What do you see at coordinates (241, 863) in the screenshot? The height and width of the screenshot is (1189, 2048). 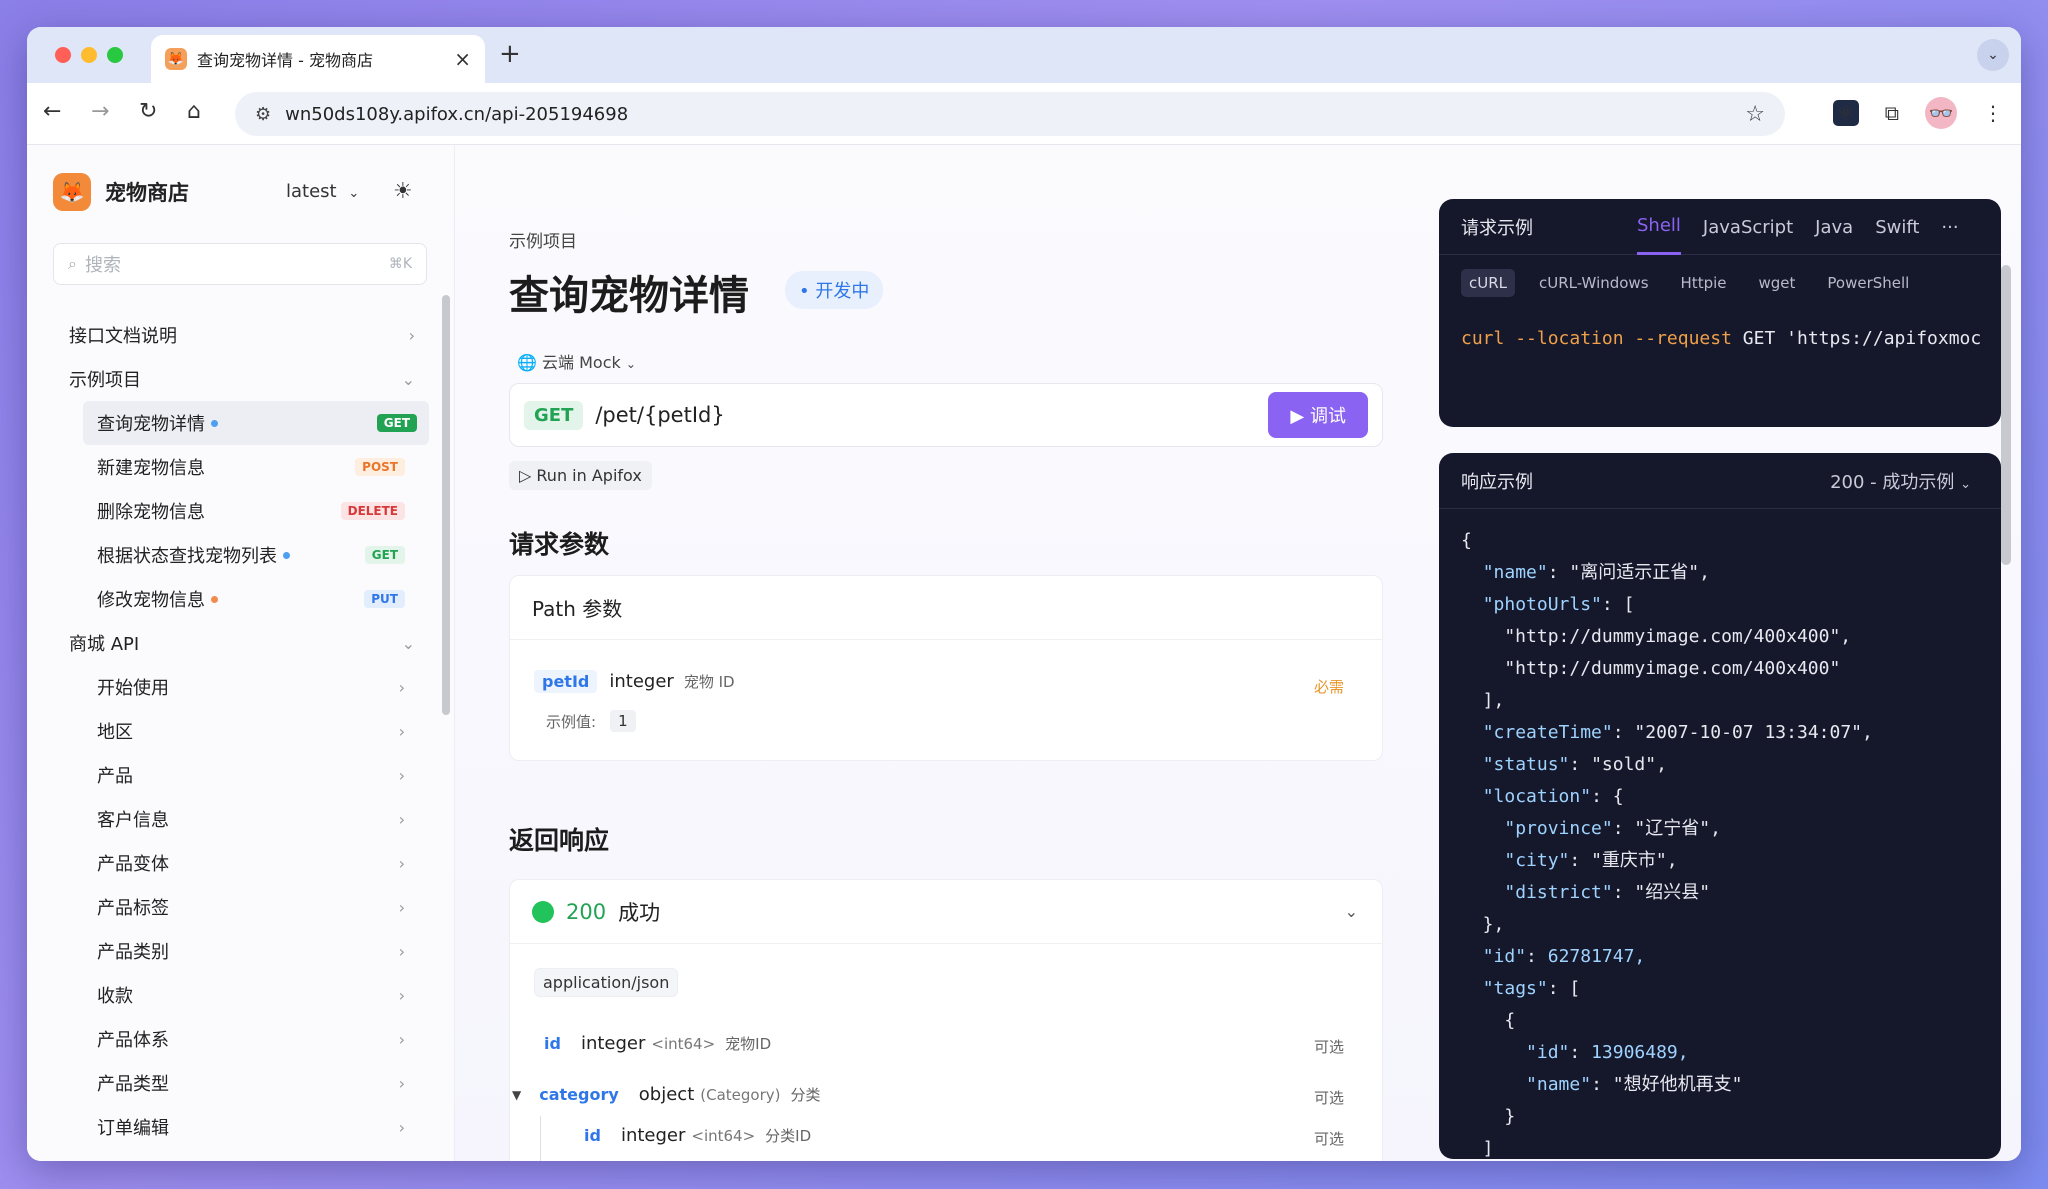 I see `sidebar-item: 产品变体 ›` at bounding box center [241, 863].